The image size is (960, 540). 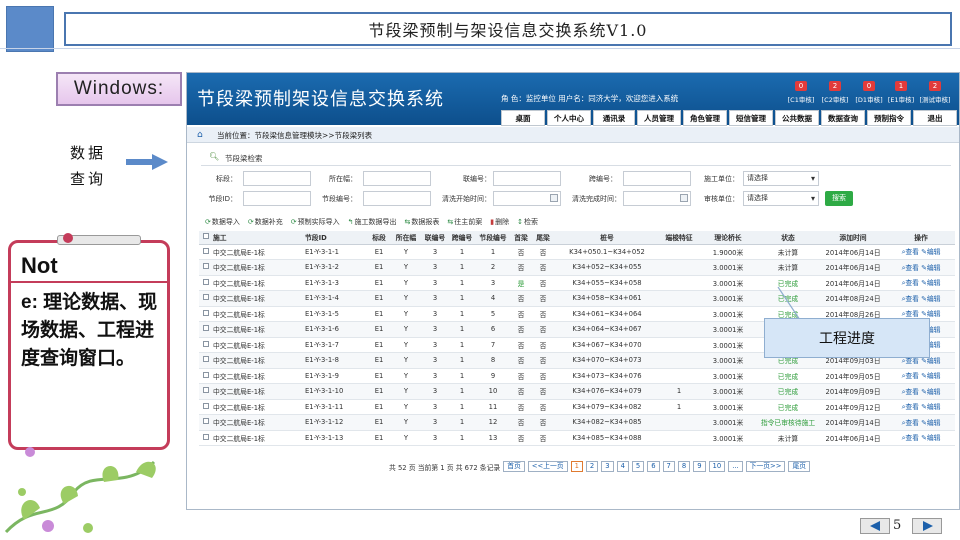 What do you see at coordinates (315, 222) in the screenshot?
I see `prefab-import-button: ⟳预制实际导入` at bounding box center [315, 222].